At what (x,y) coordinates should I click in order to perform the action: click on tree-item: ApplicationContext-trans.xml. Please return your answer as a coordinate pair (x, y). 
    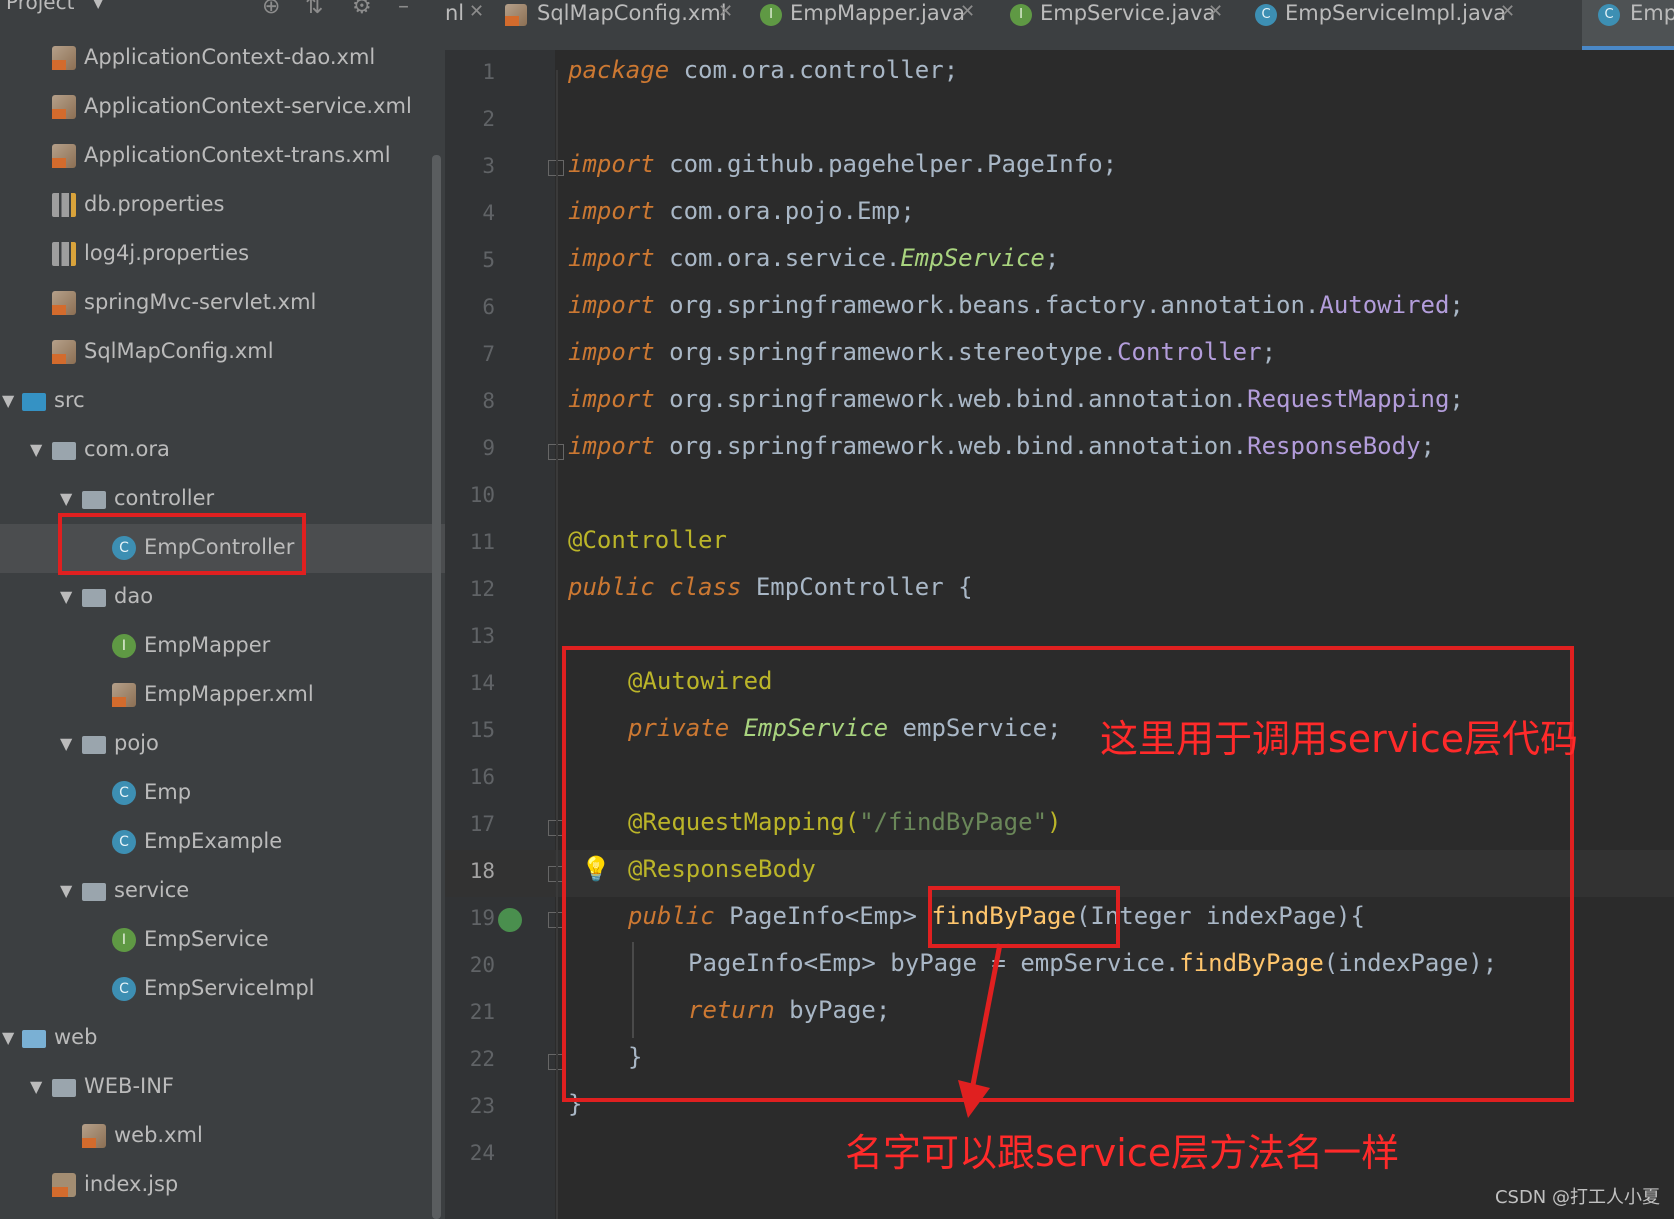
    Looking at the image, I should click on (222, 156).